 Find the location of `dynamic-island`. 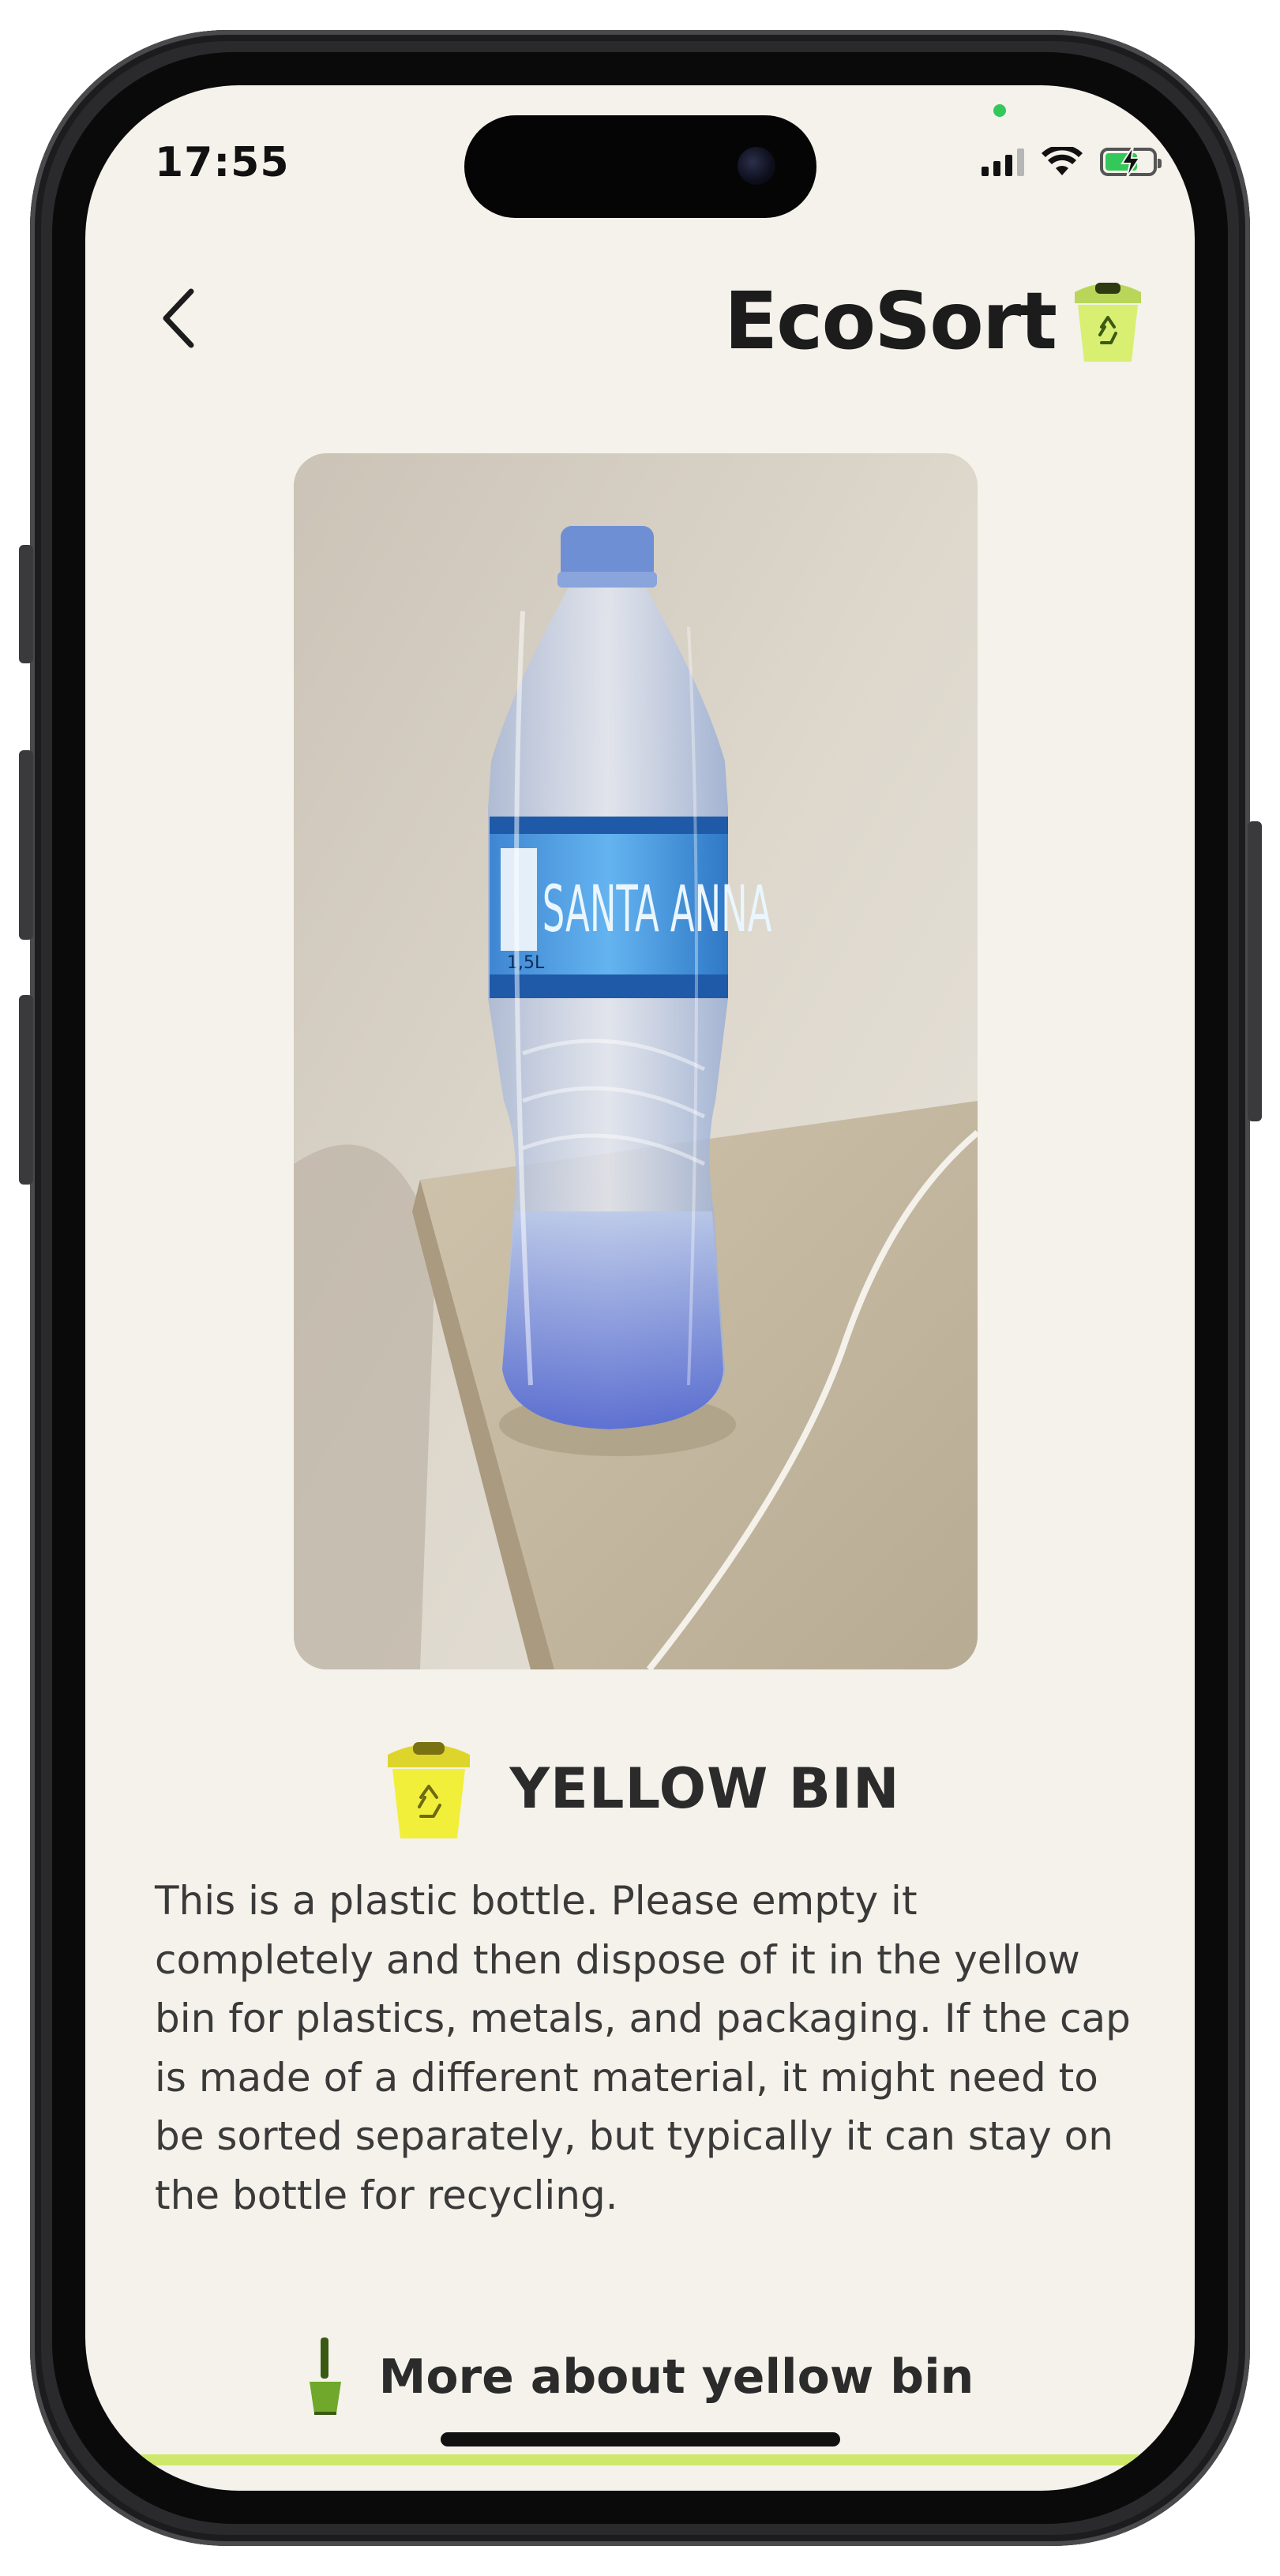

dynamic-island is located at coordinates (640, 166).